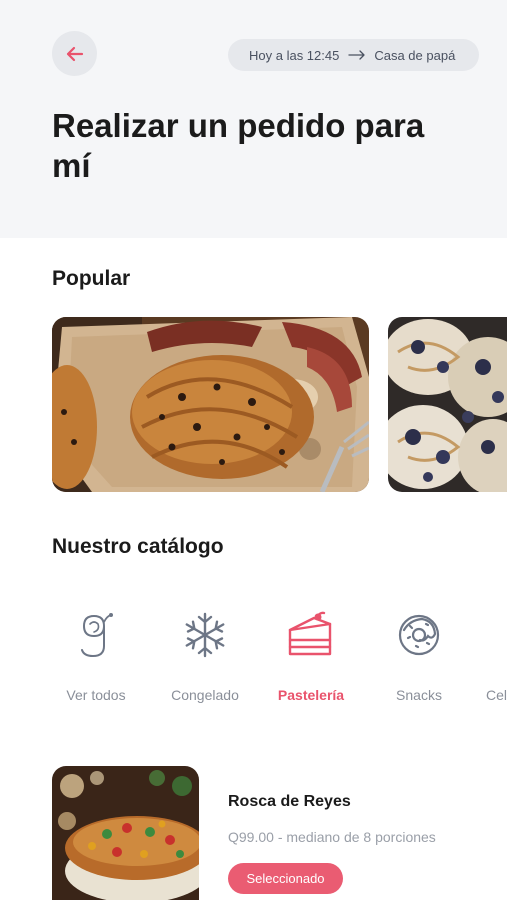 This screenshot has width=507, height=900. What do you see at coordinates (294, 55) in the screenshot?
I see `delivery-time: Hoy a las 12:45` at bounding box center [294, 55].